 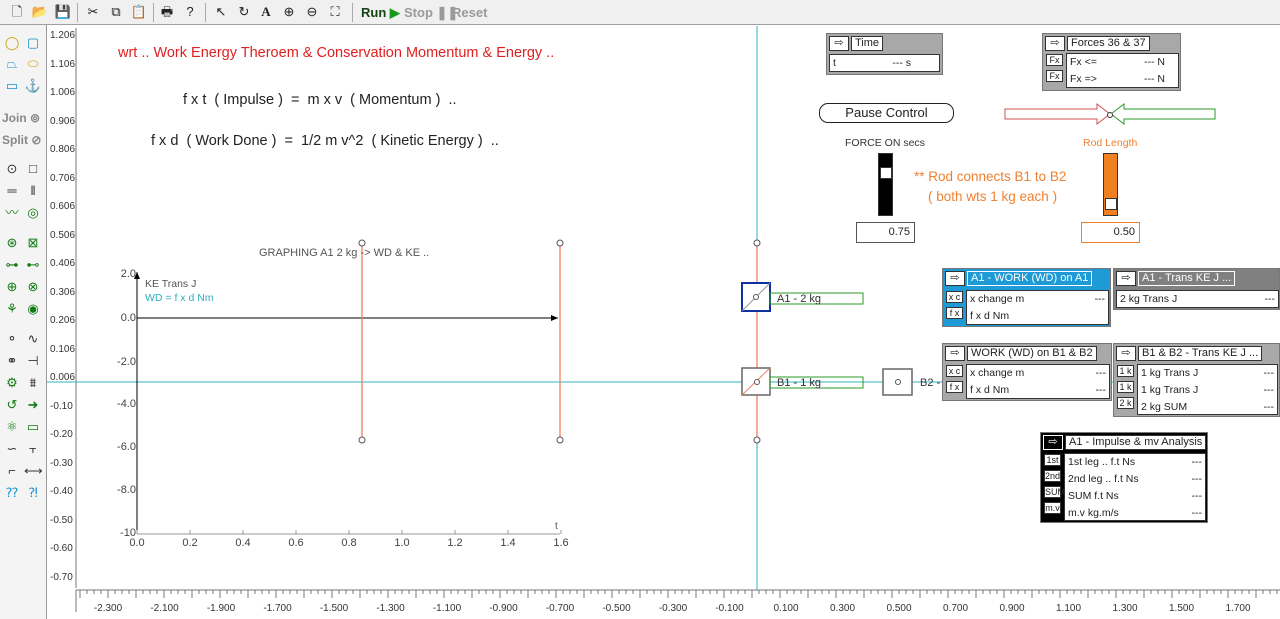 I want to click on list-item: 2 kg SUM ---, so click(x=1207, y=407).